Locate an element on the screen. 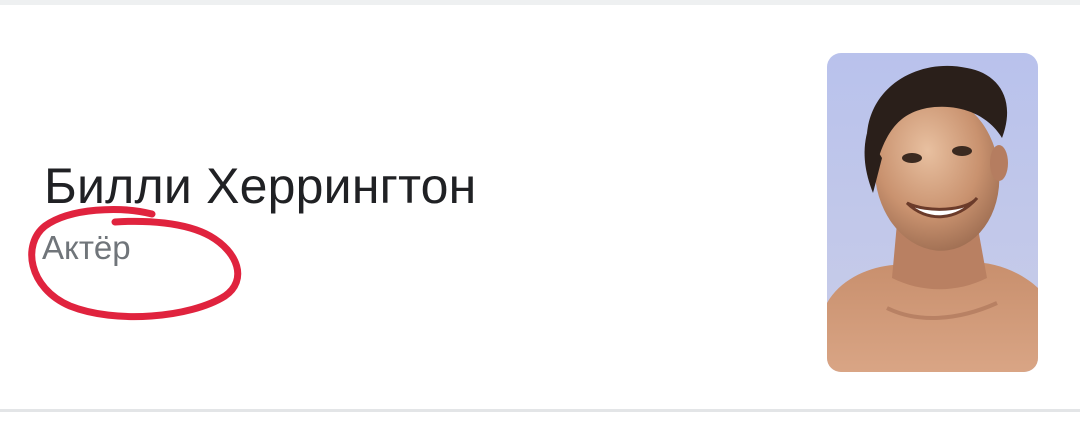 The image size is (1080, 432). entity-photo is located at coordinates (932, 212).